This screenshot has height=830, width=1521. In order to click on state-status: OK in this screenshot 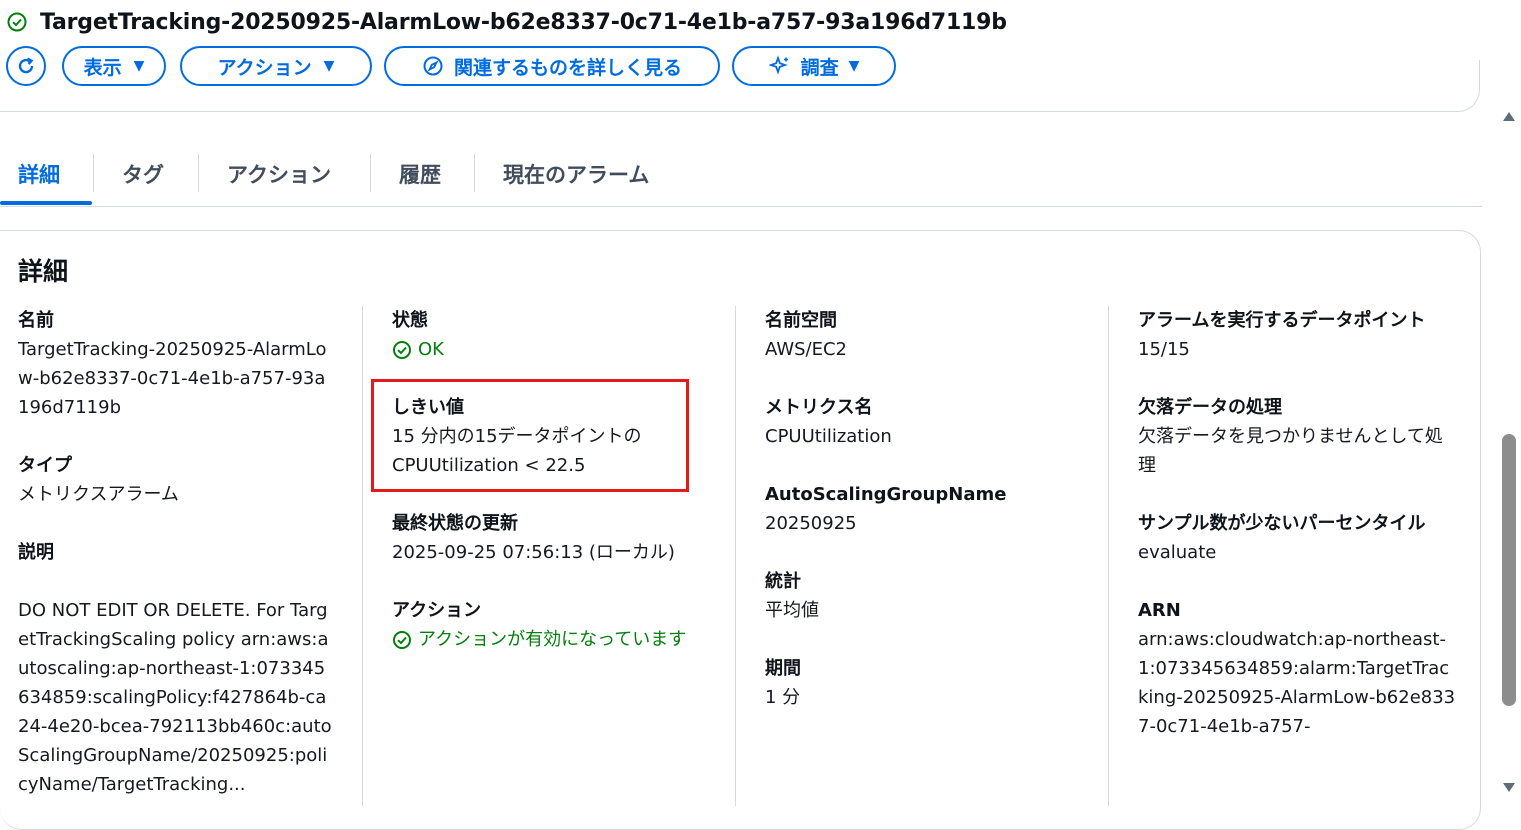, I will do `click(552, 349)`.